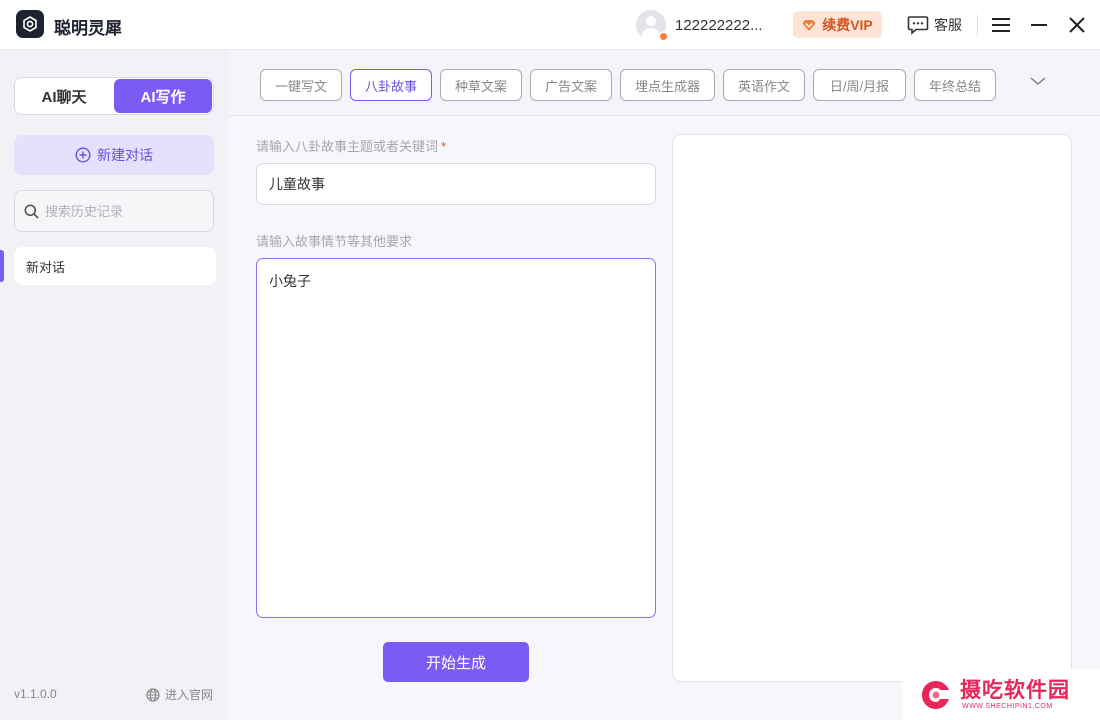  Describe the element at coordinates (163, 96) in the screenshot. I see `tab-ai-writing: AI写作` at that location.